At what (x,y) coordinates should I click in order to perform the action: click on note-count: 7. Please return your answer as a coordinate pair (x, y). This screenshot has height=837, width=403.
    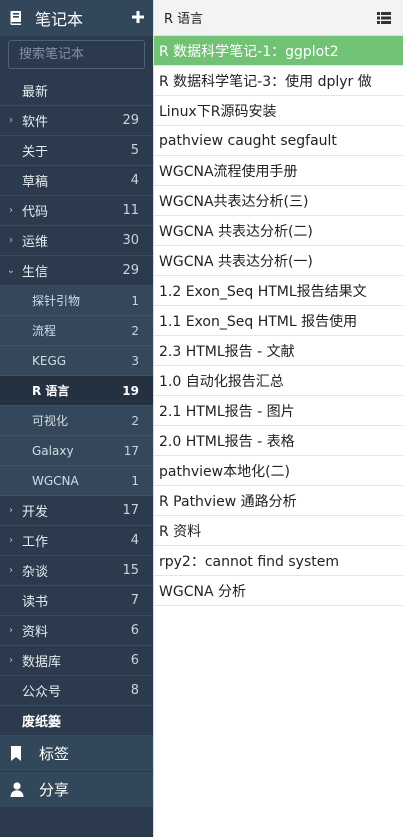
    Looking at the image, I should click on (134, 600).